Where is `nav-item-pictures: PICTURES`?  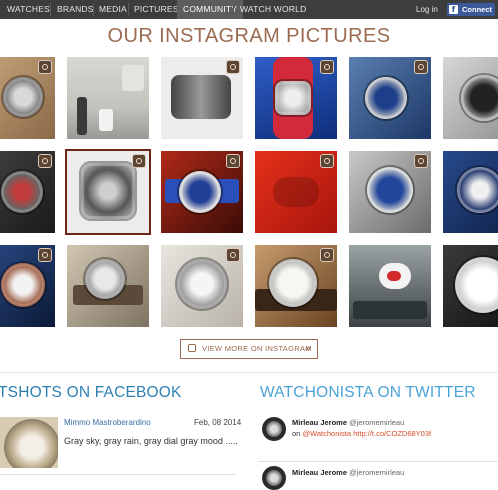 nav-item-pictures: PICTURES is located at coordinates (156, 9).